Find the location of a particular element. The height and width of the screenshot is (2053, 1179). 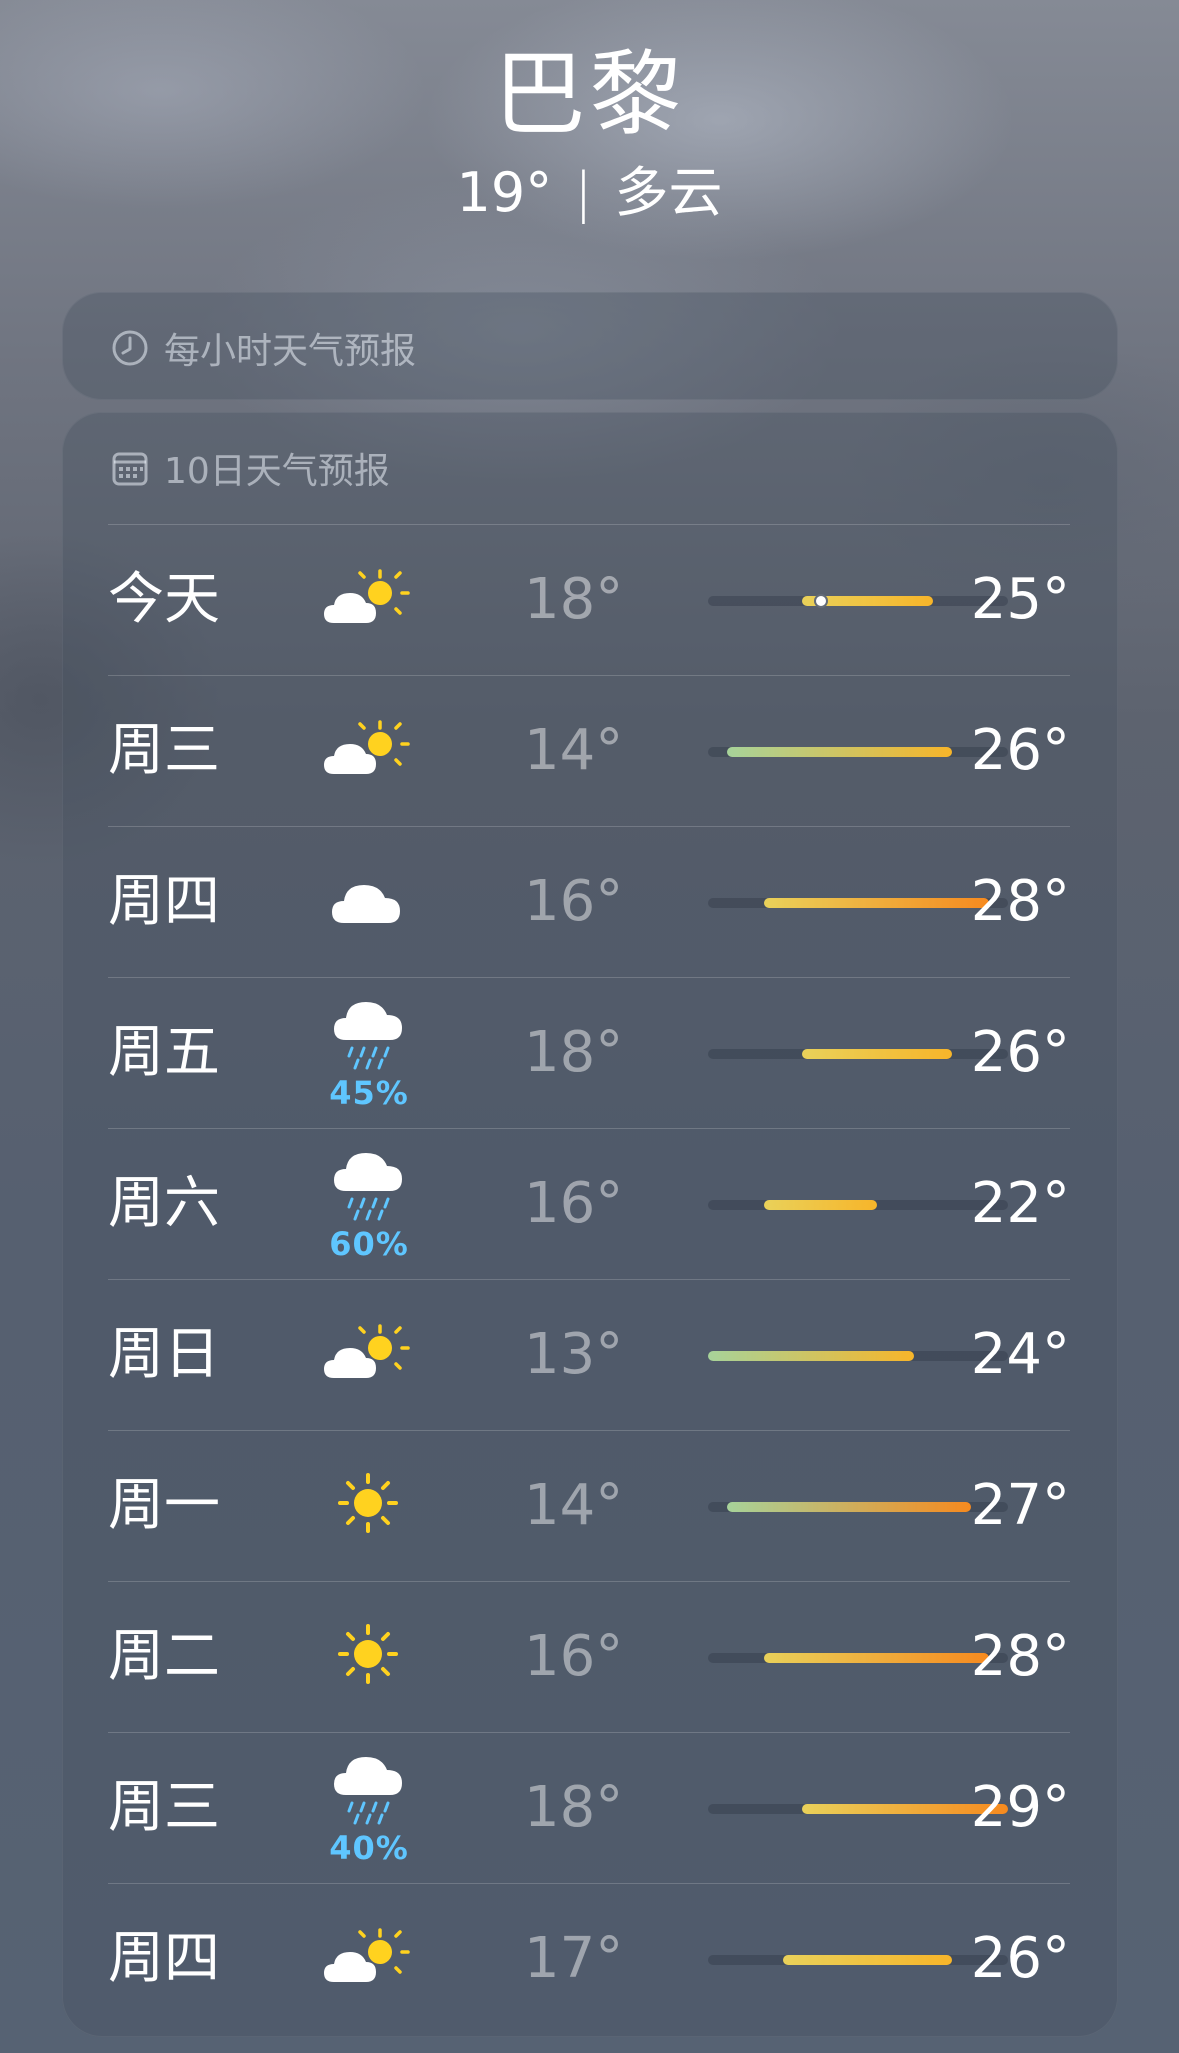

precipitation-chance: 40% is located at coordinates (369, 1848).